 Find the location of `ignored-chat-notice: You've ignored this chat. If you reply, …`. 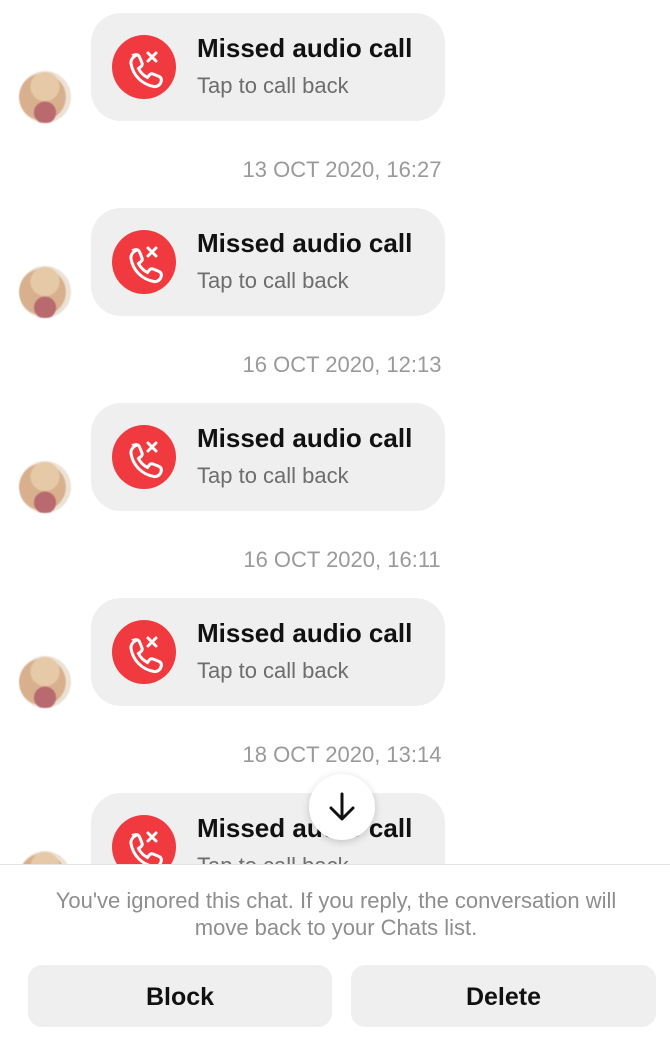

ignored-chat-notice: You've ignored this chat. If you reply, … is located at coordinates (336, 914).